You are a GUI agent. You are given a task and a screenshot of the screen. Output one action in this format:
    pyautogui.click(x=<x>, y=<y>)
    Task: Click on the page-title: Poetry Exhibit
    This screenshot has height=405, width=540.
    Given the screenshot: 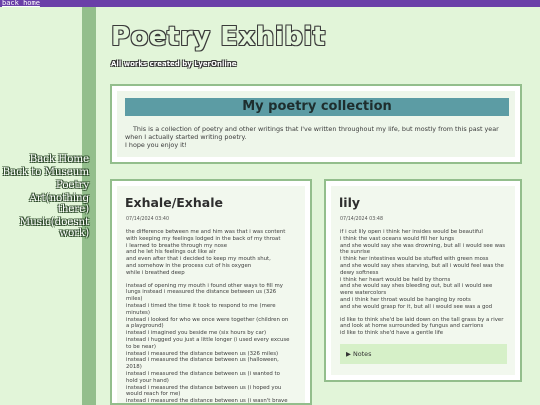 What is the action you would take?
    pyautogui.click(x=218, y=37)
    